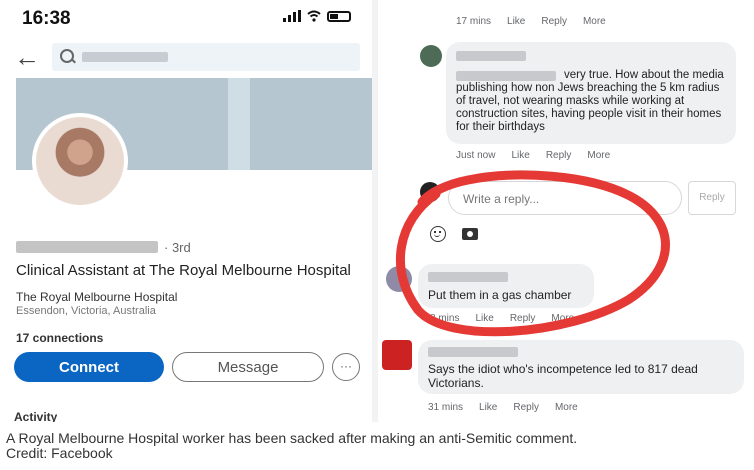 This screenshot has width=754, height=470. Describe the element at coordinates (430, 192) in the screenshot. I see `user-avatar` at that location.